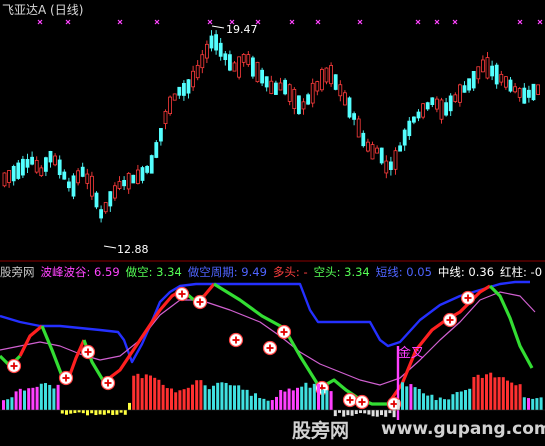 The height and width of the screenshot is (446, 545). Describe the element at coordinates (479, 272) in the screenshot. I see `legend-value: 0.36` at that location.